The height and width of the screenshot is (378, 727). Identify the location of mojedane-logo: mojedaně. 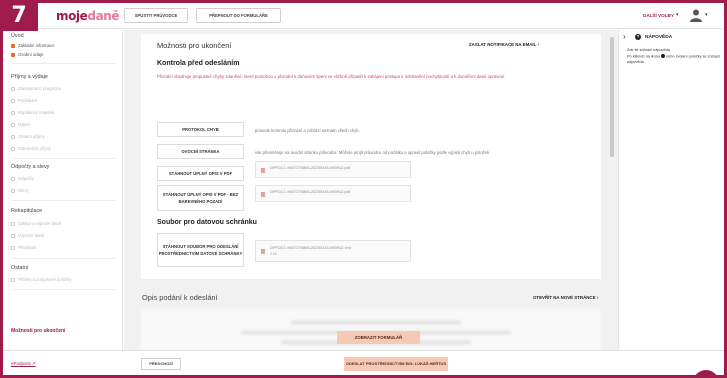
(88, 16).